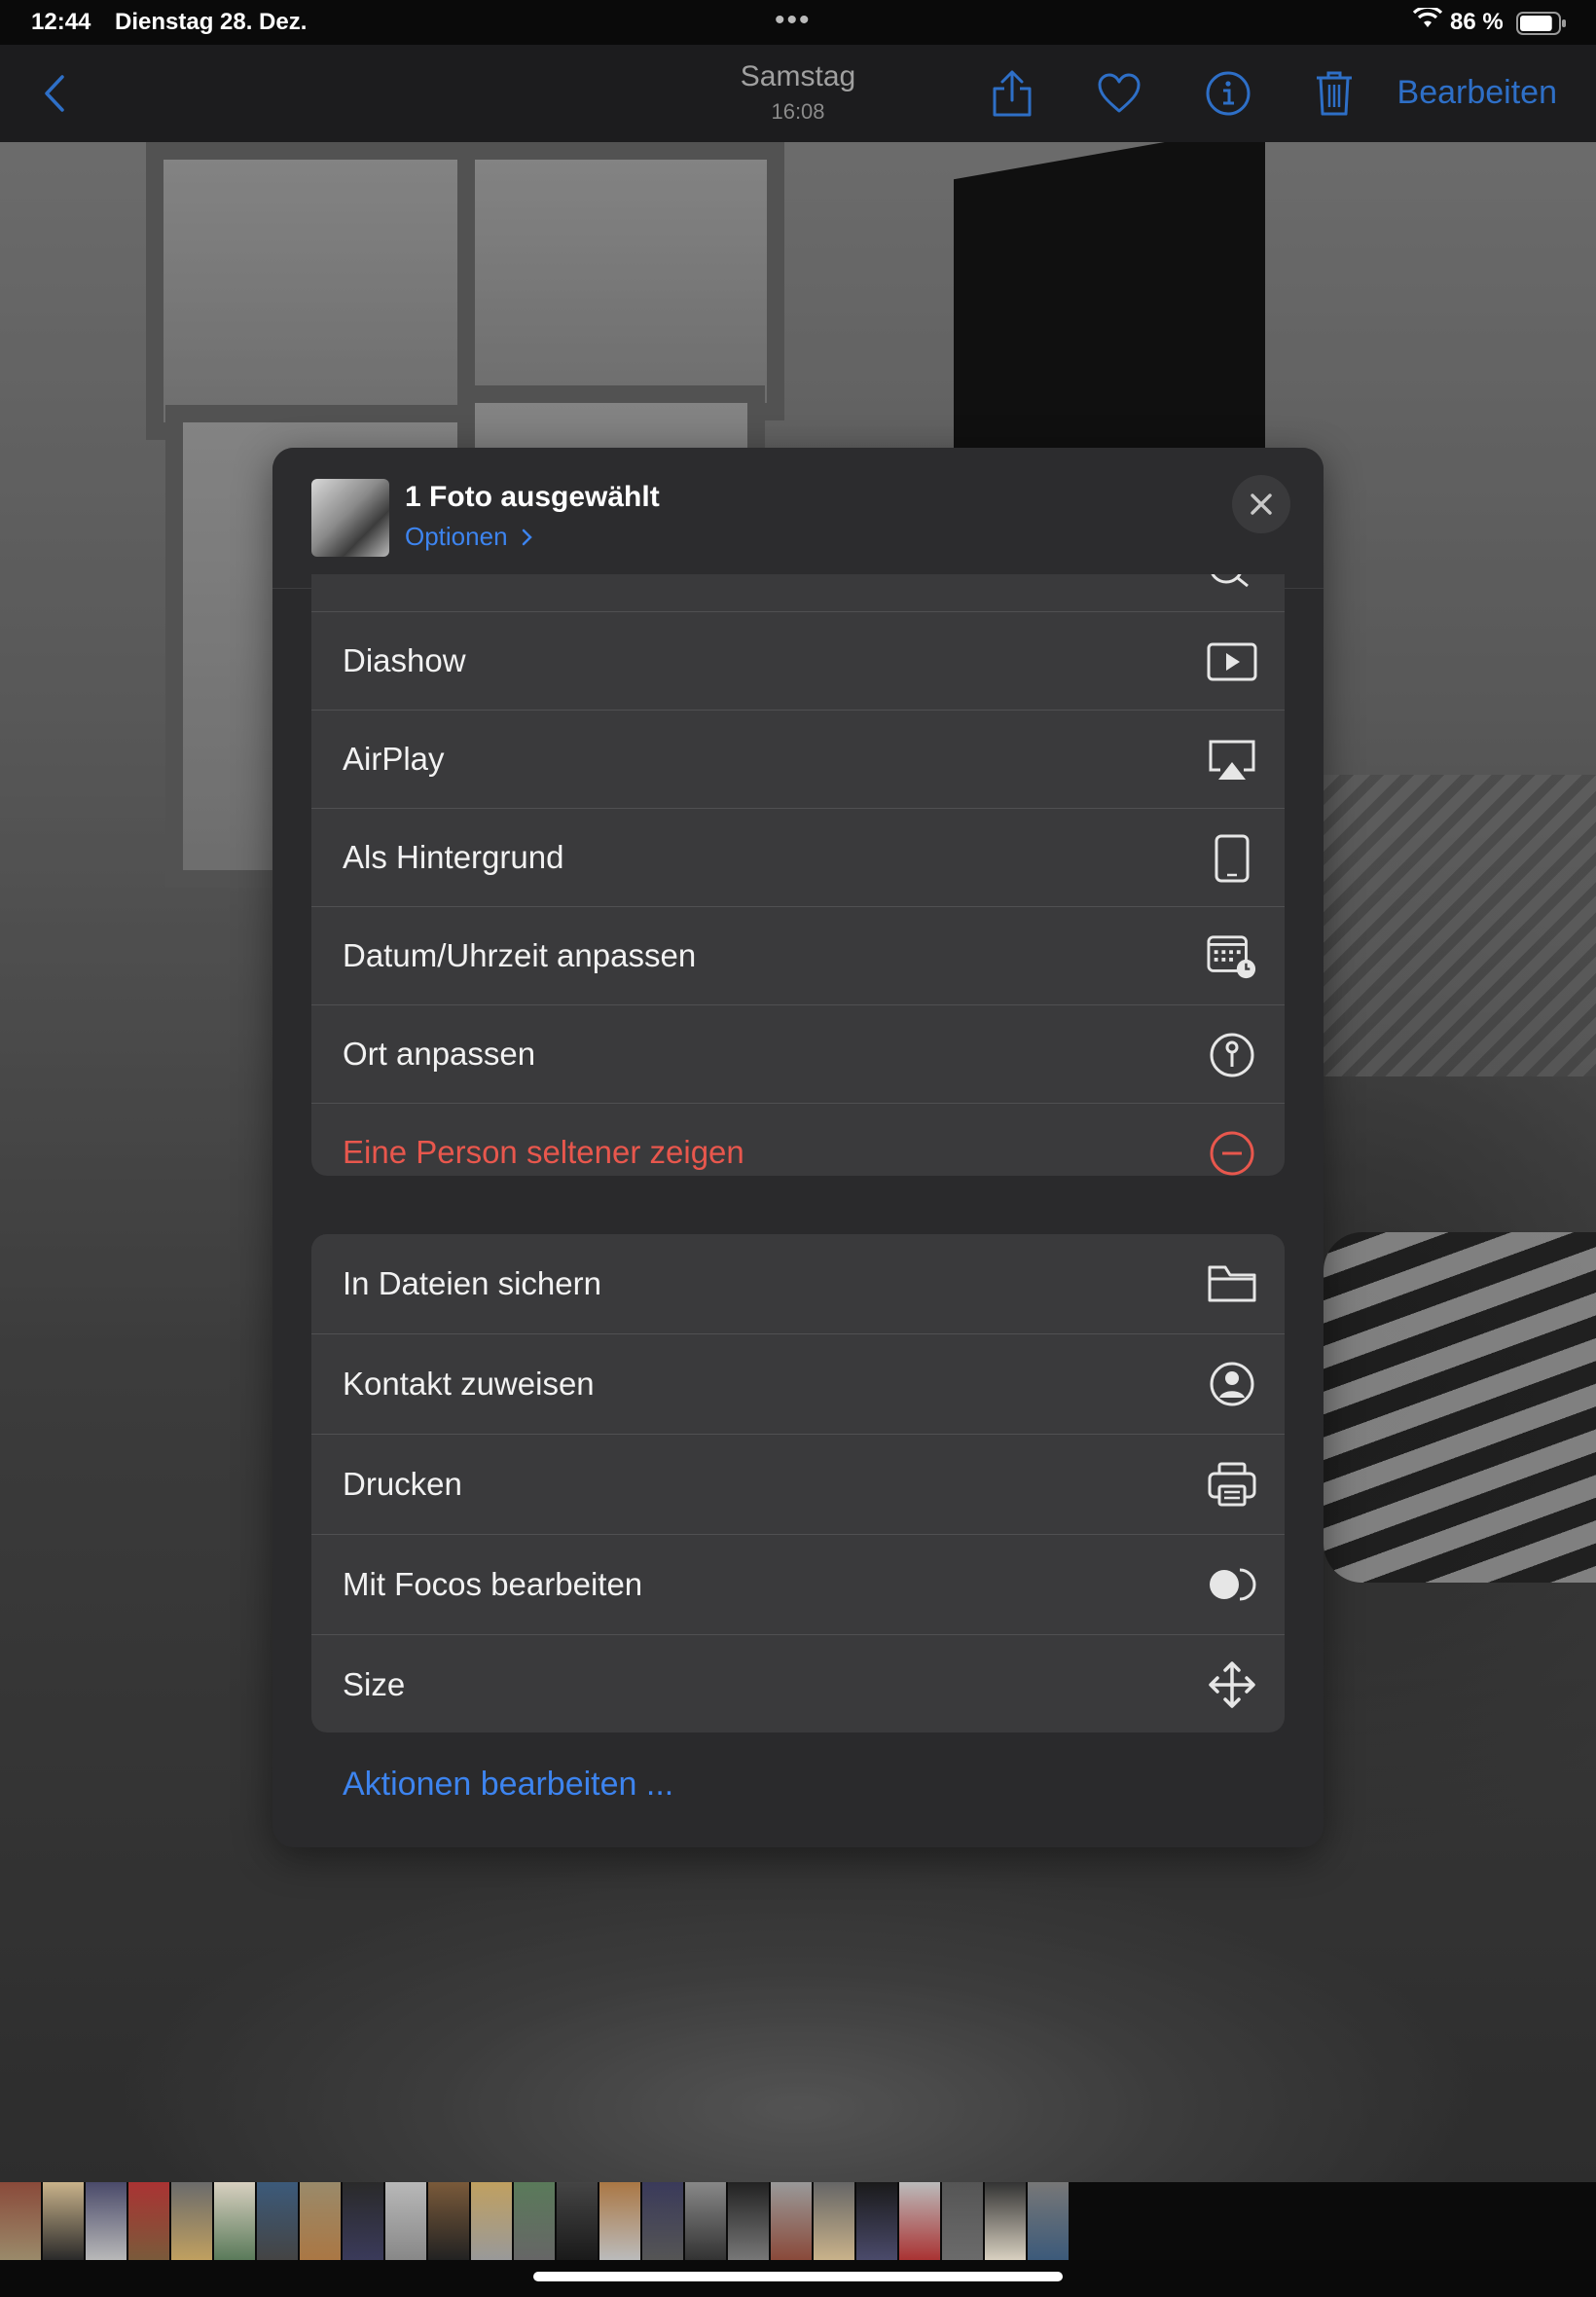 The height and width of the screenshot is (2297, 1596). Describe the element at coordinates (798, 858) in the screenshot. I see `action-row-wallpaper: Als Hintergrund` at that location.